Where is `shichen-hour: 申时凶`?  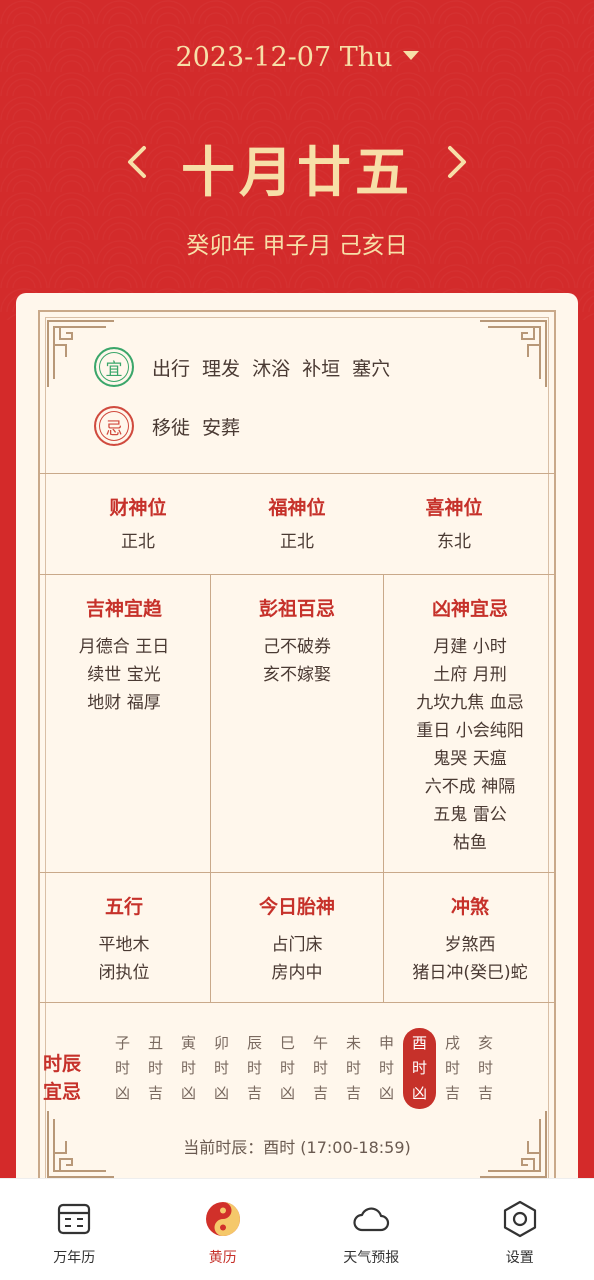 shichen-hour: 申时凶 is located at coordinates (386, 1068).